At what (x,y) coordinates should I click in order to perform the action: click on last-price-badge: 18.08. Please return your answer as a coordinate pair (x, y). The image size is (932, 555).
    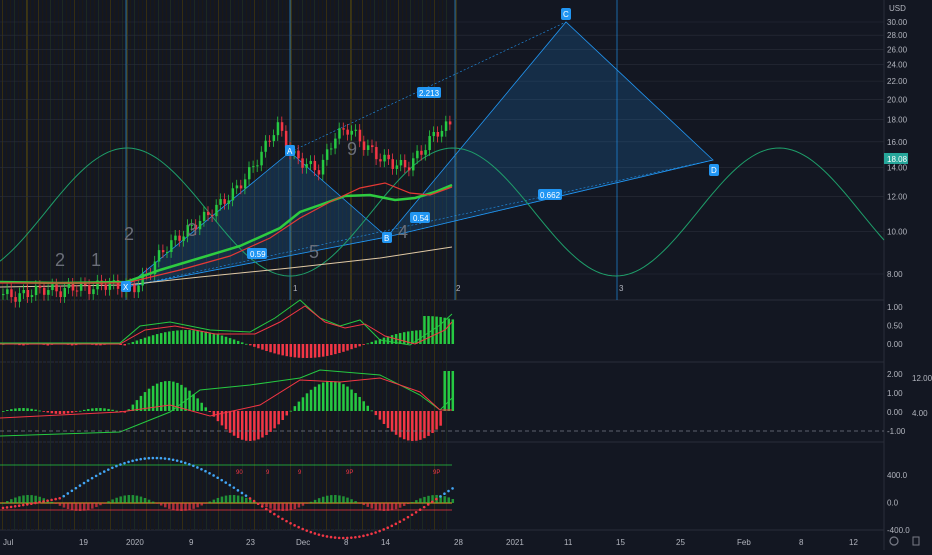
    Looking at the image, I should click on (897, 159).